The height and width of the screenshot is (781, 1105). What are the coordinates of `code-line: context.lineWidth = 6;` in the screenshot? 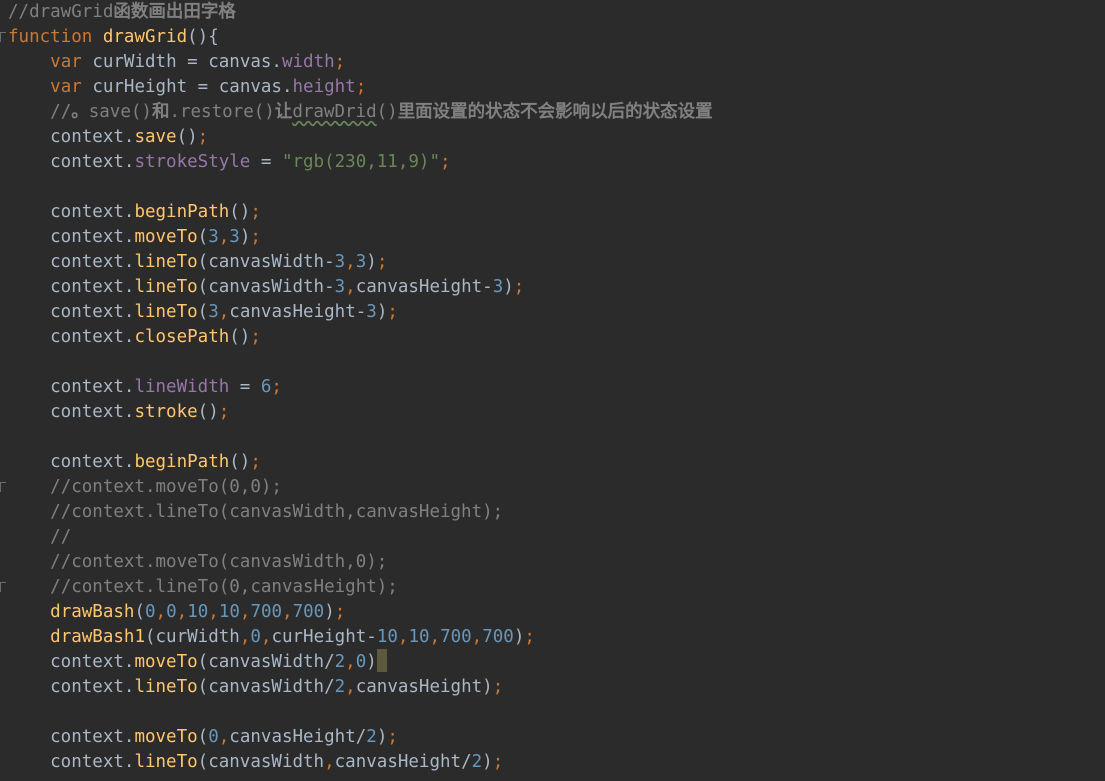 It's located at (555, 387).